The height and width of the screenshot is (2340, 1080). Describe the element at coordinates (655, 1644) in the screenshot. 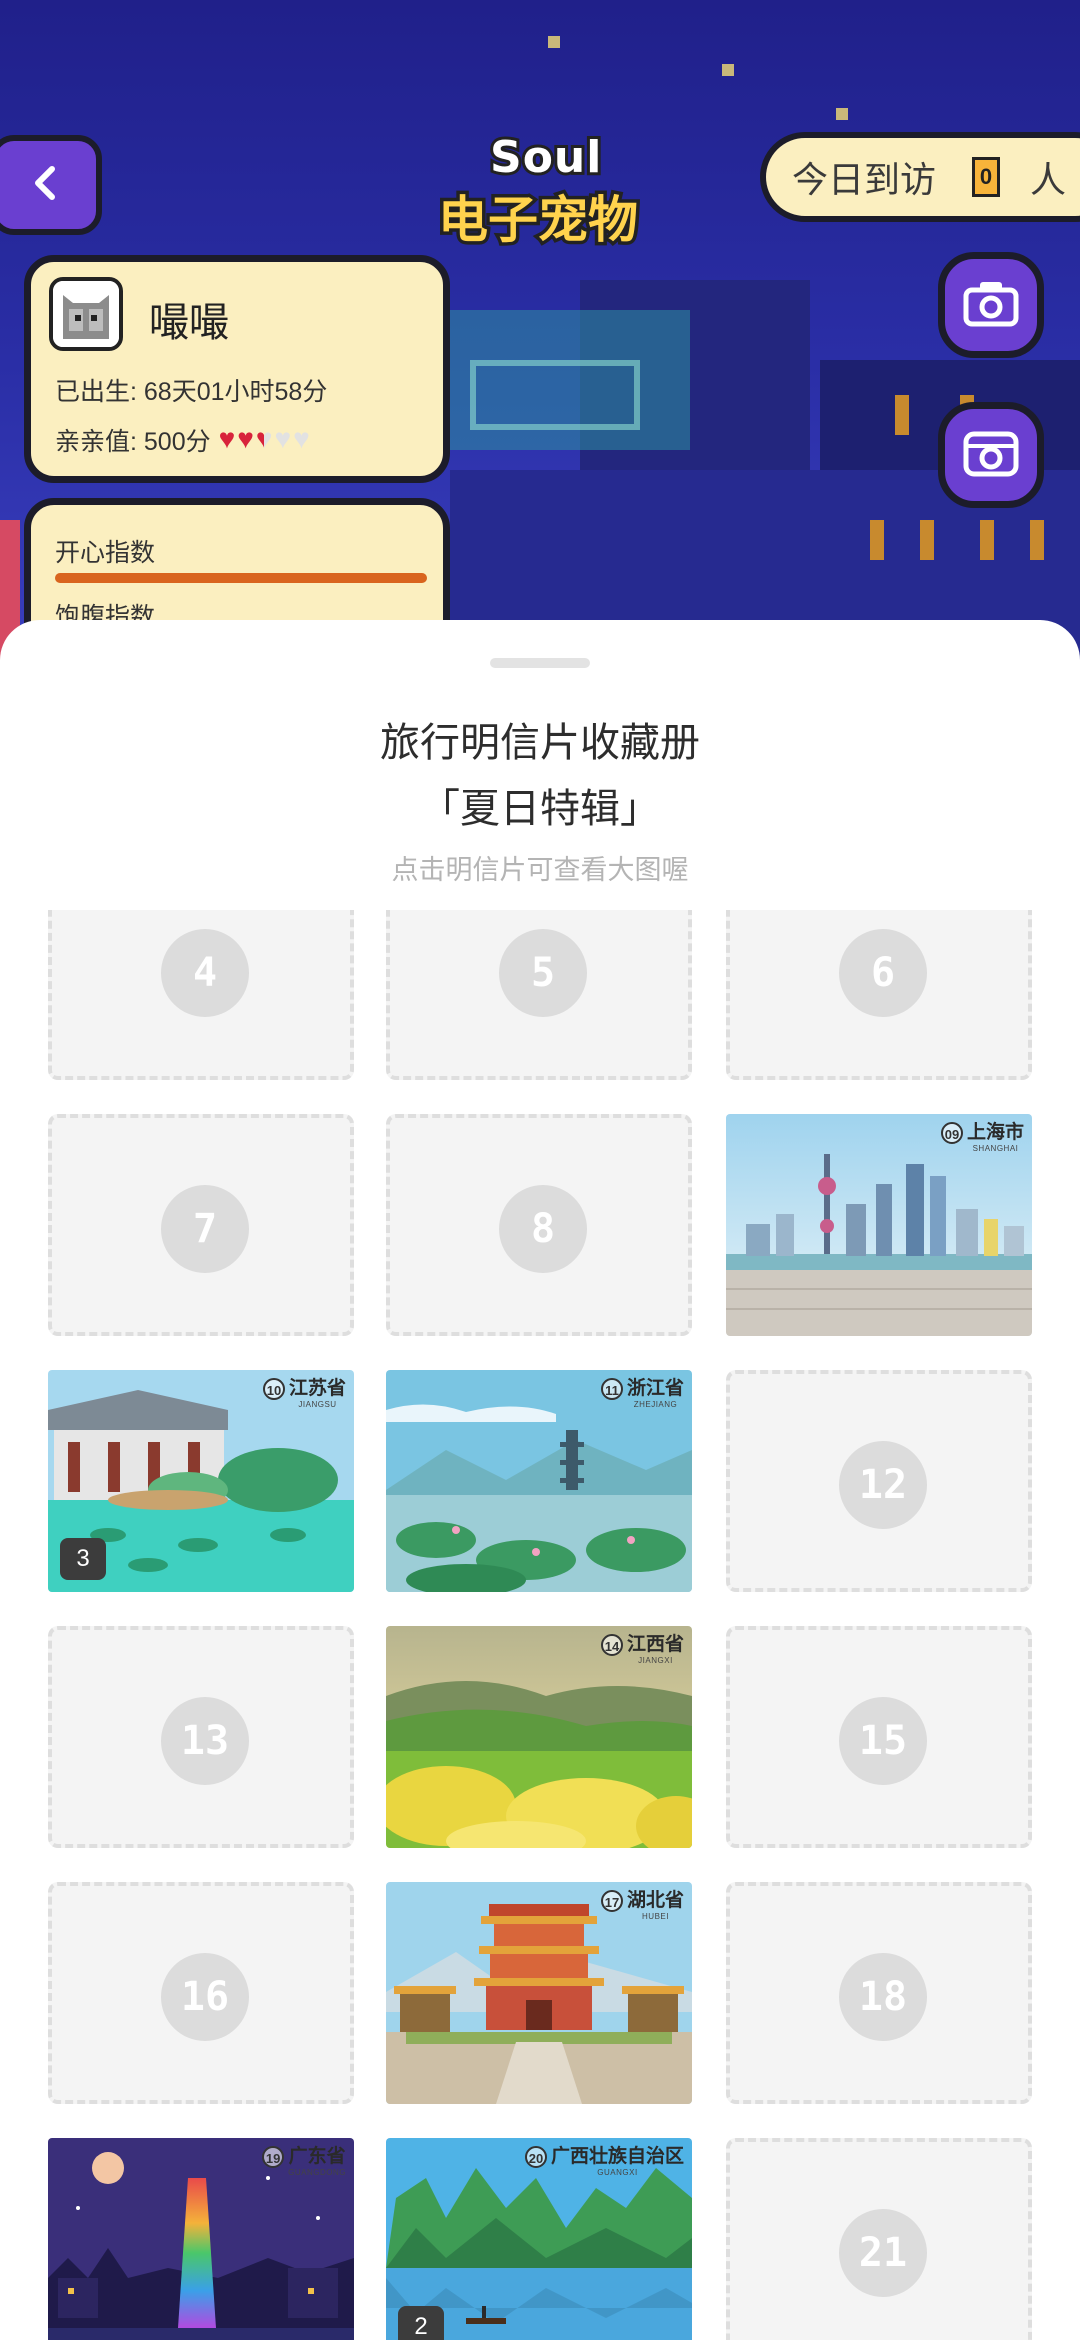

I see `postcard-location-name: 江西省` at that location.